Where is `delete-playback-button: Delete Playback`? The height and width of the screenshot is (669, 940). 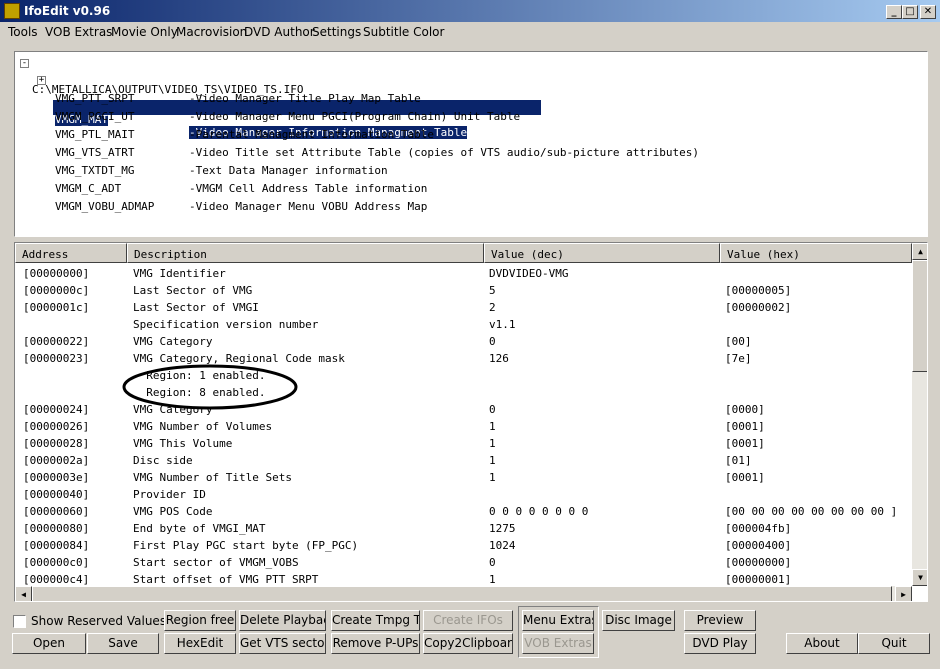
delete-playback-button: Delete Playback is located at coordinates (282, 620).